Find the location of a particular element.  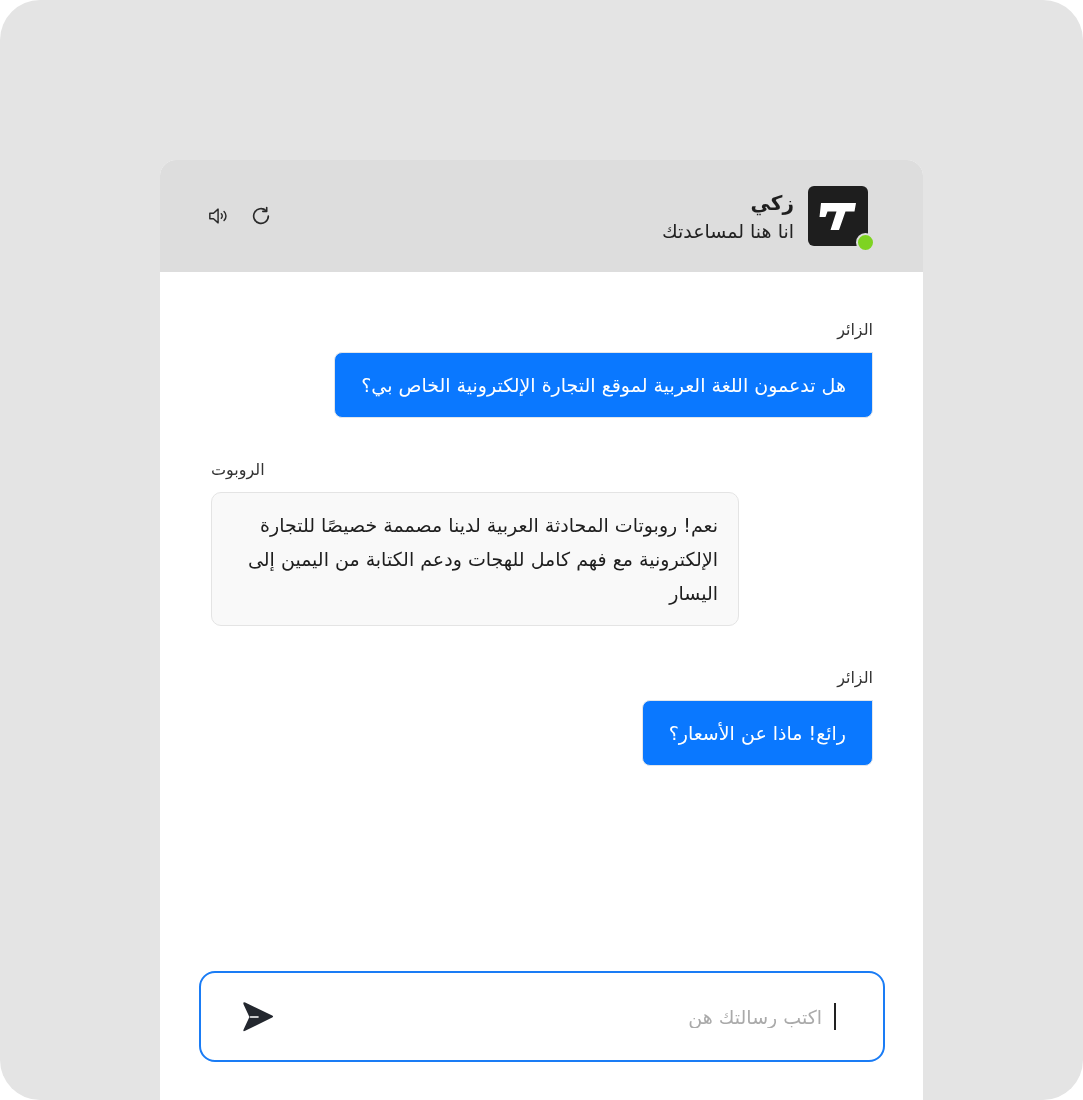

text-cursor-icon is located at coordinates (835, 1016).